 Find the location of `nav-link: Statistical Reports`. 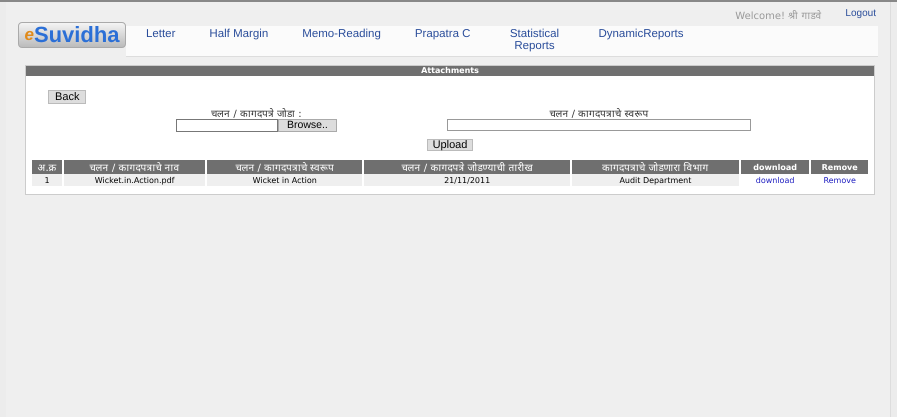

nav-link: Statistical Reports is located at coordinates (534, 40).